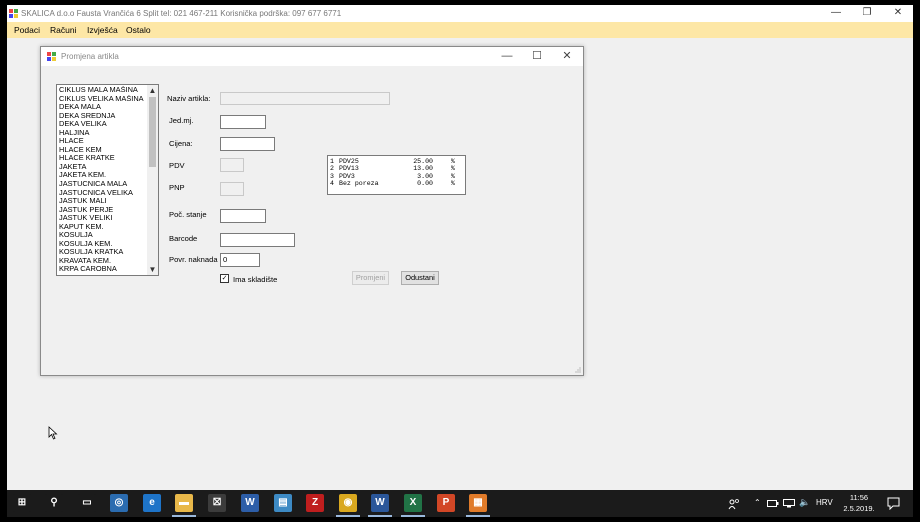 The width and height of the screenshot is (920, 522). Describe the element at coordinates (102, 30) in the screenshot. I see `menu-izvjesca: Izvješća` at that location.